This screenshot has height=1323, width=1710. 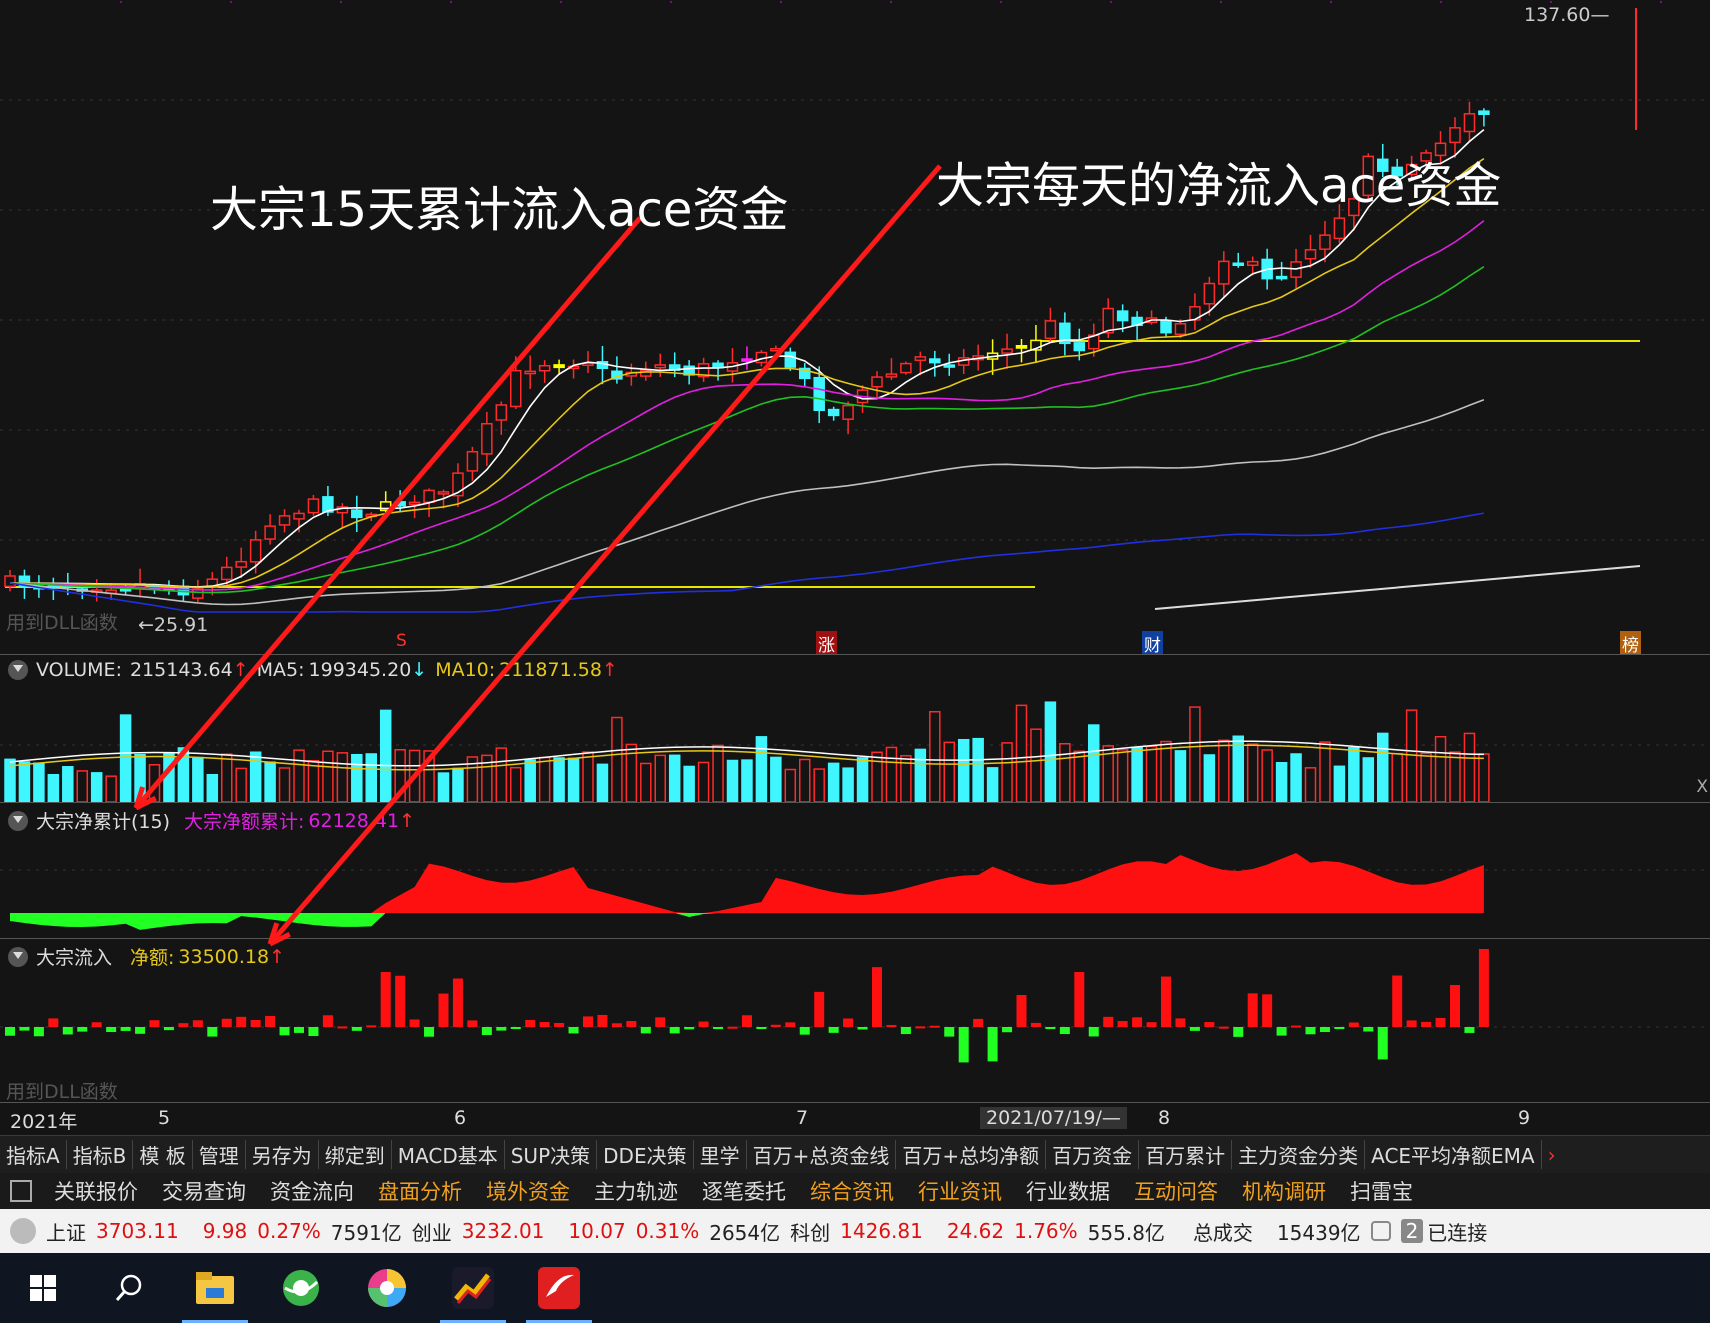 What do you see at coordinates (1453, 1154) in the screenshot?
I see `indicator-tab: ACE平均净额EMA` at bounding box center [1453, 1154].